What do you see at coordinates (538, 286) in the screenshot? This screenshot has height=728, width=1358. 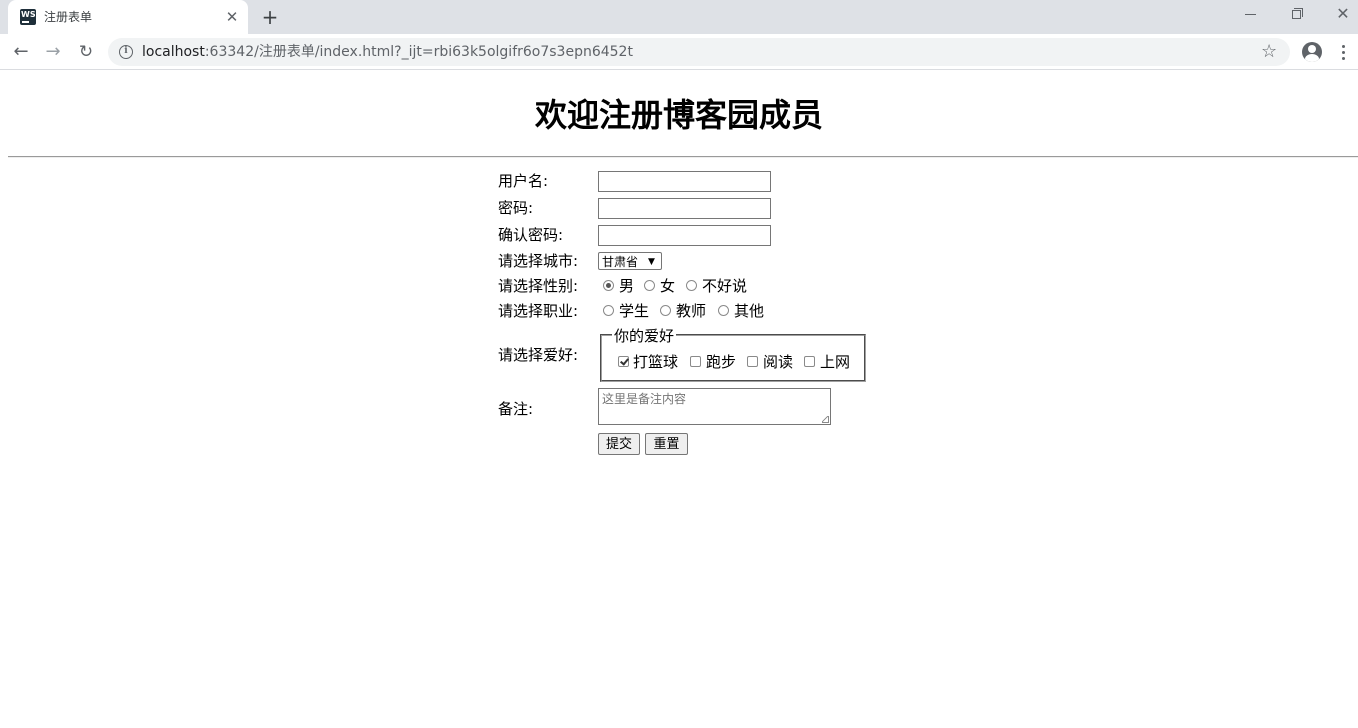 I see `gender-label: 请选择性别:` at bounding box center [538, 286].